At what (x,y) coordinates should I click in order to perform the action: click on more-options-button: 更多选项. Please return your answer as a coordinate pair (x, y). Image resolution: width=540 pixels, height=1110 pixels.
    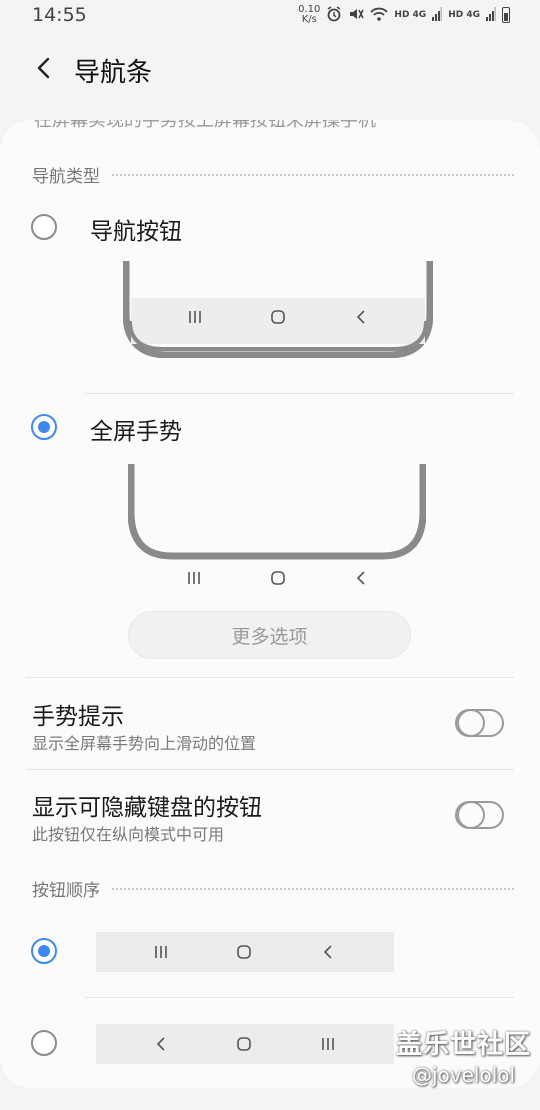
    Looking at the image, I should click on (269, 635).